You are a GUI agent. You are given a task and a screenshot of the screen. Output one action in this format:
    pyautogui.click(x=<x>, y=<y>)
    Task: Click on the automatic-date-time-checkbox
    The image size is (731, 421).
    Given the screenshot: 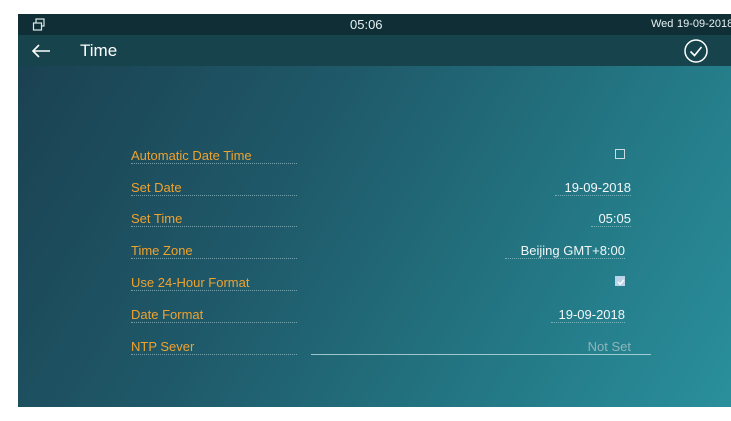 What is the action you would take?
    pyautogui.click(x=620, y=154)
    